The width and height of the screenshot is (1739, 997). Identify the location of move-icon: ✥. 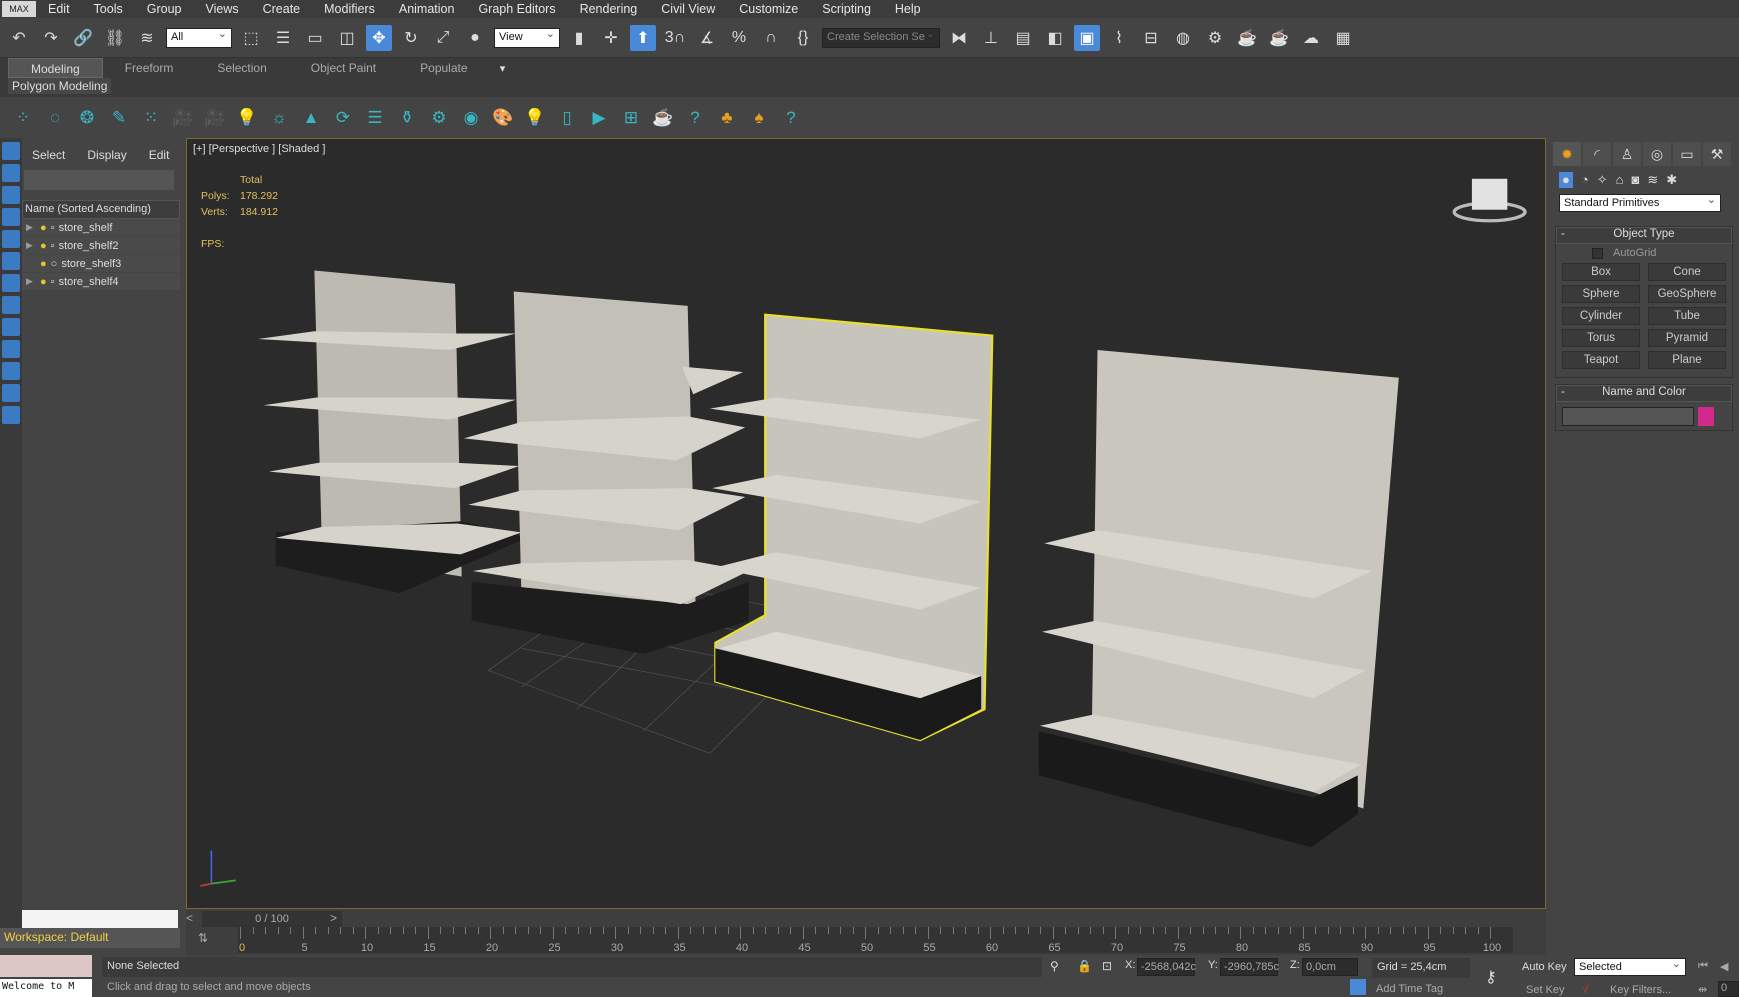
(379, 37).